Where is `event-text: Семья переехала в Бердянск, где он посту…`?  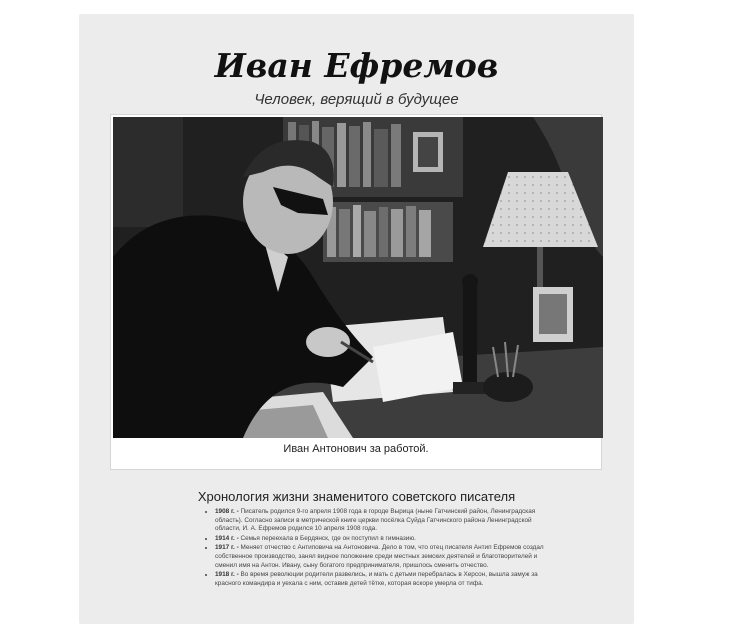 event-text: Семья переехала в Бердянск, где он посту… is located at coordinates (328, 538).